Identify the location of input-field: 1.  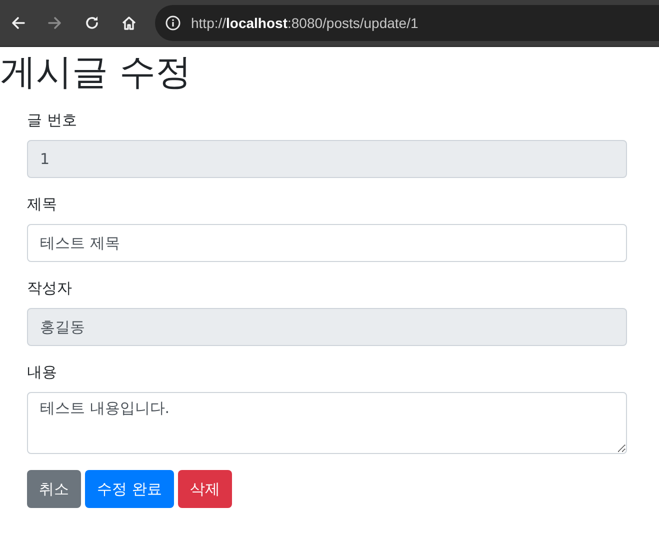
(327, 159).